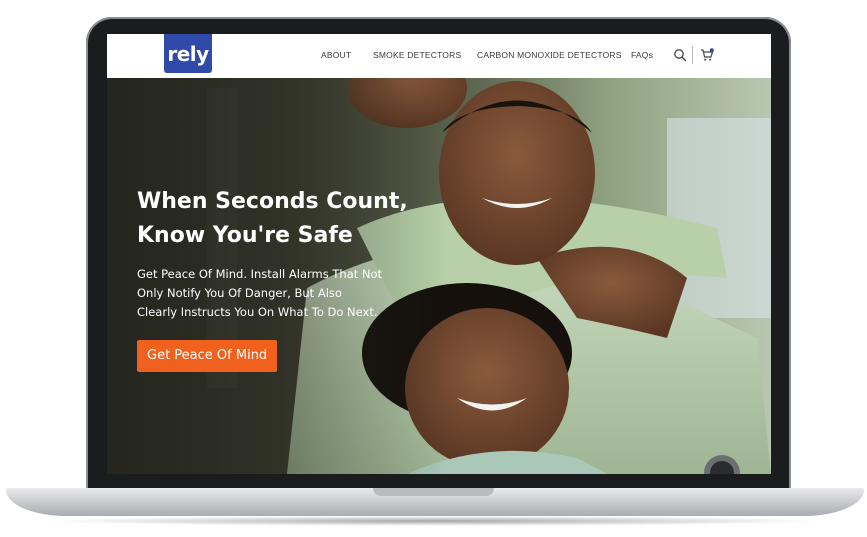 Image resolution: width=867 pixels, height=537 pixels. I want to click on nav-about: ABOUT, so click(336, 55).